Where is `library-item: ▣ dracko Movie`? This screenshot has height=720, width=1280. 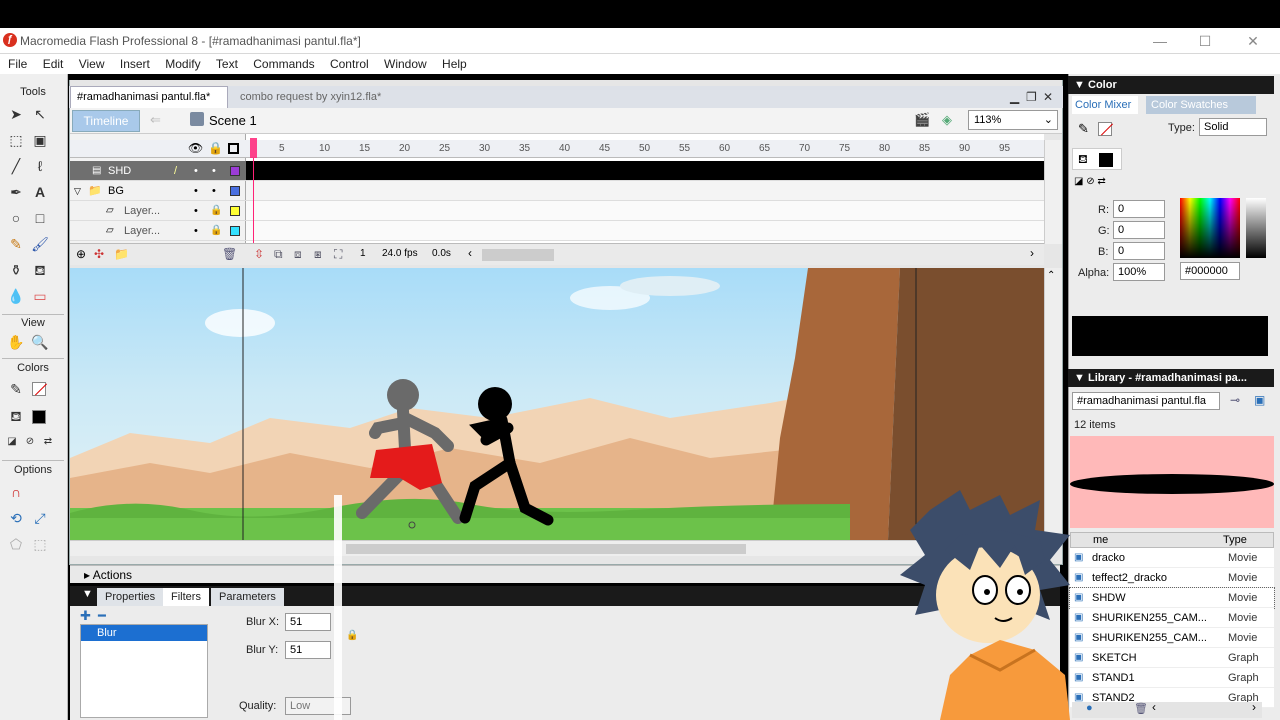 library-item: ▣ dracko Movie is located at coordinates (1172, 558).